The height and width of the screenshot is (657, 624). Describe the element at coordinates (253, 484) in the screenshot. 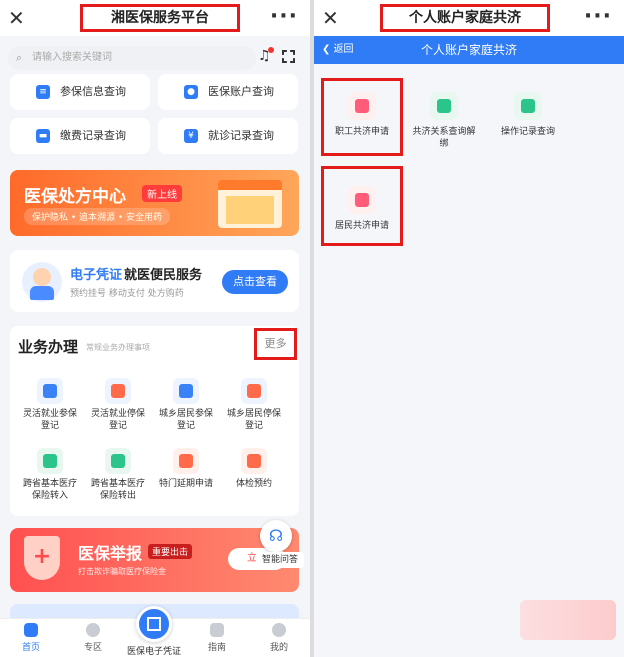

I see `service-label: 体检预约` at that location.